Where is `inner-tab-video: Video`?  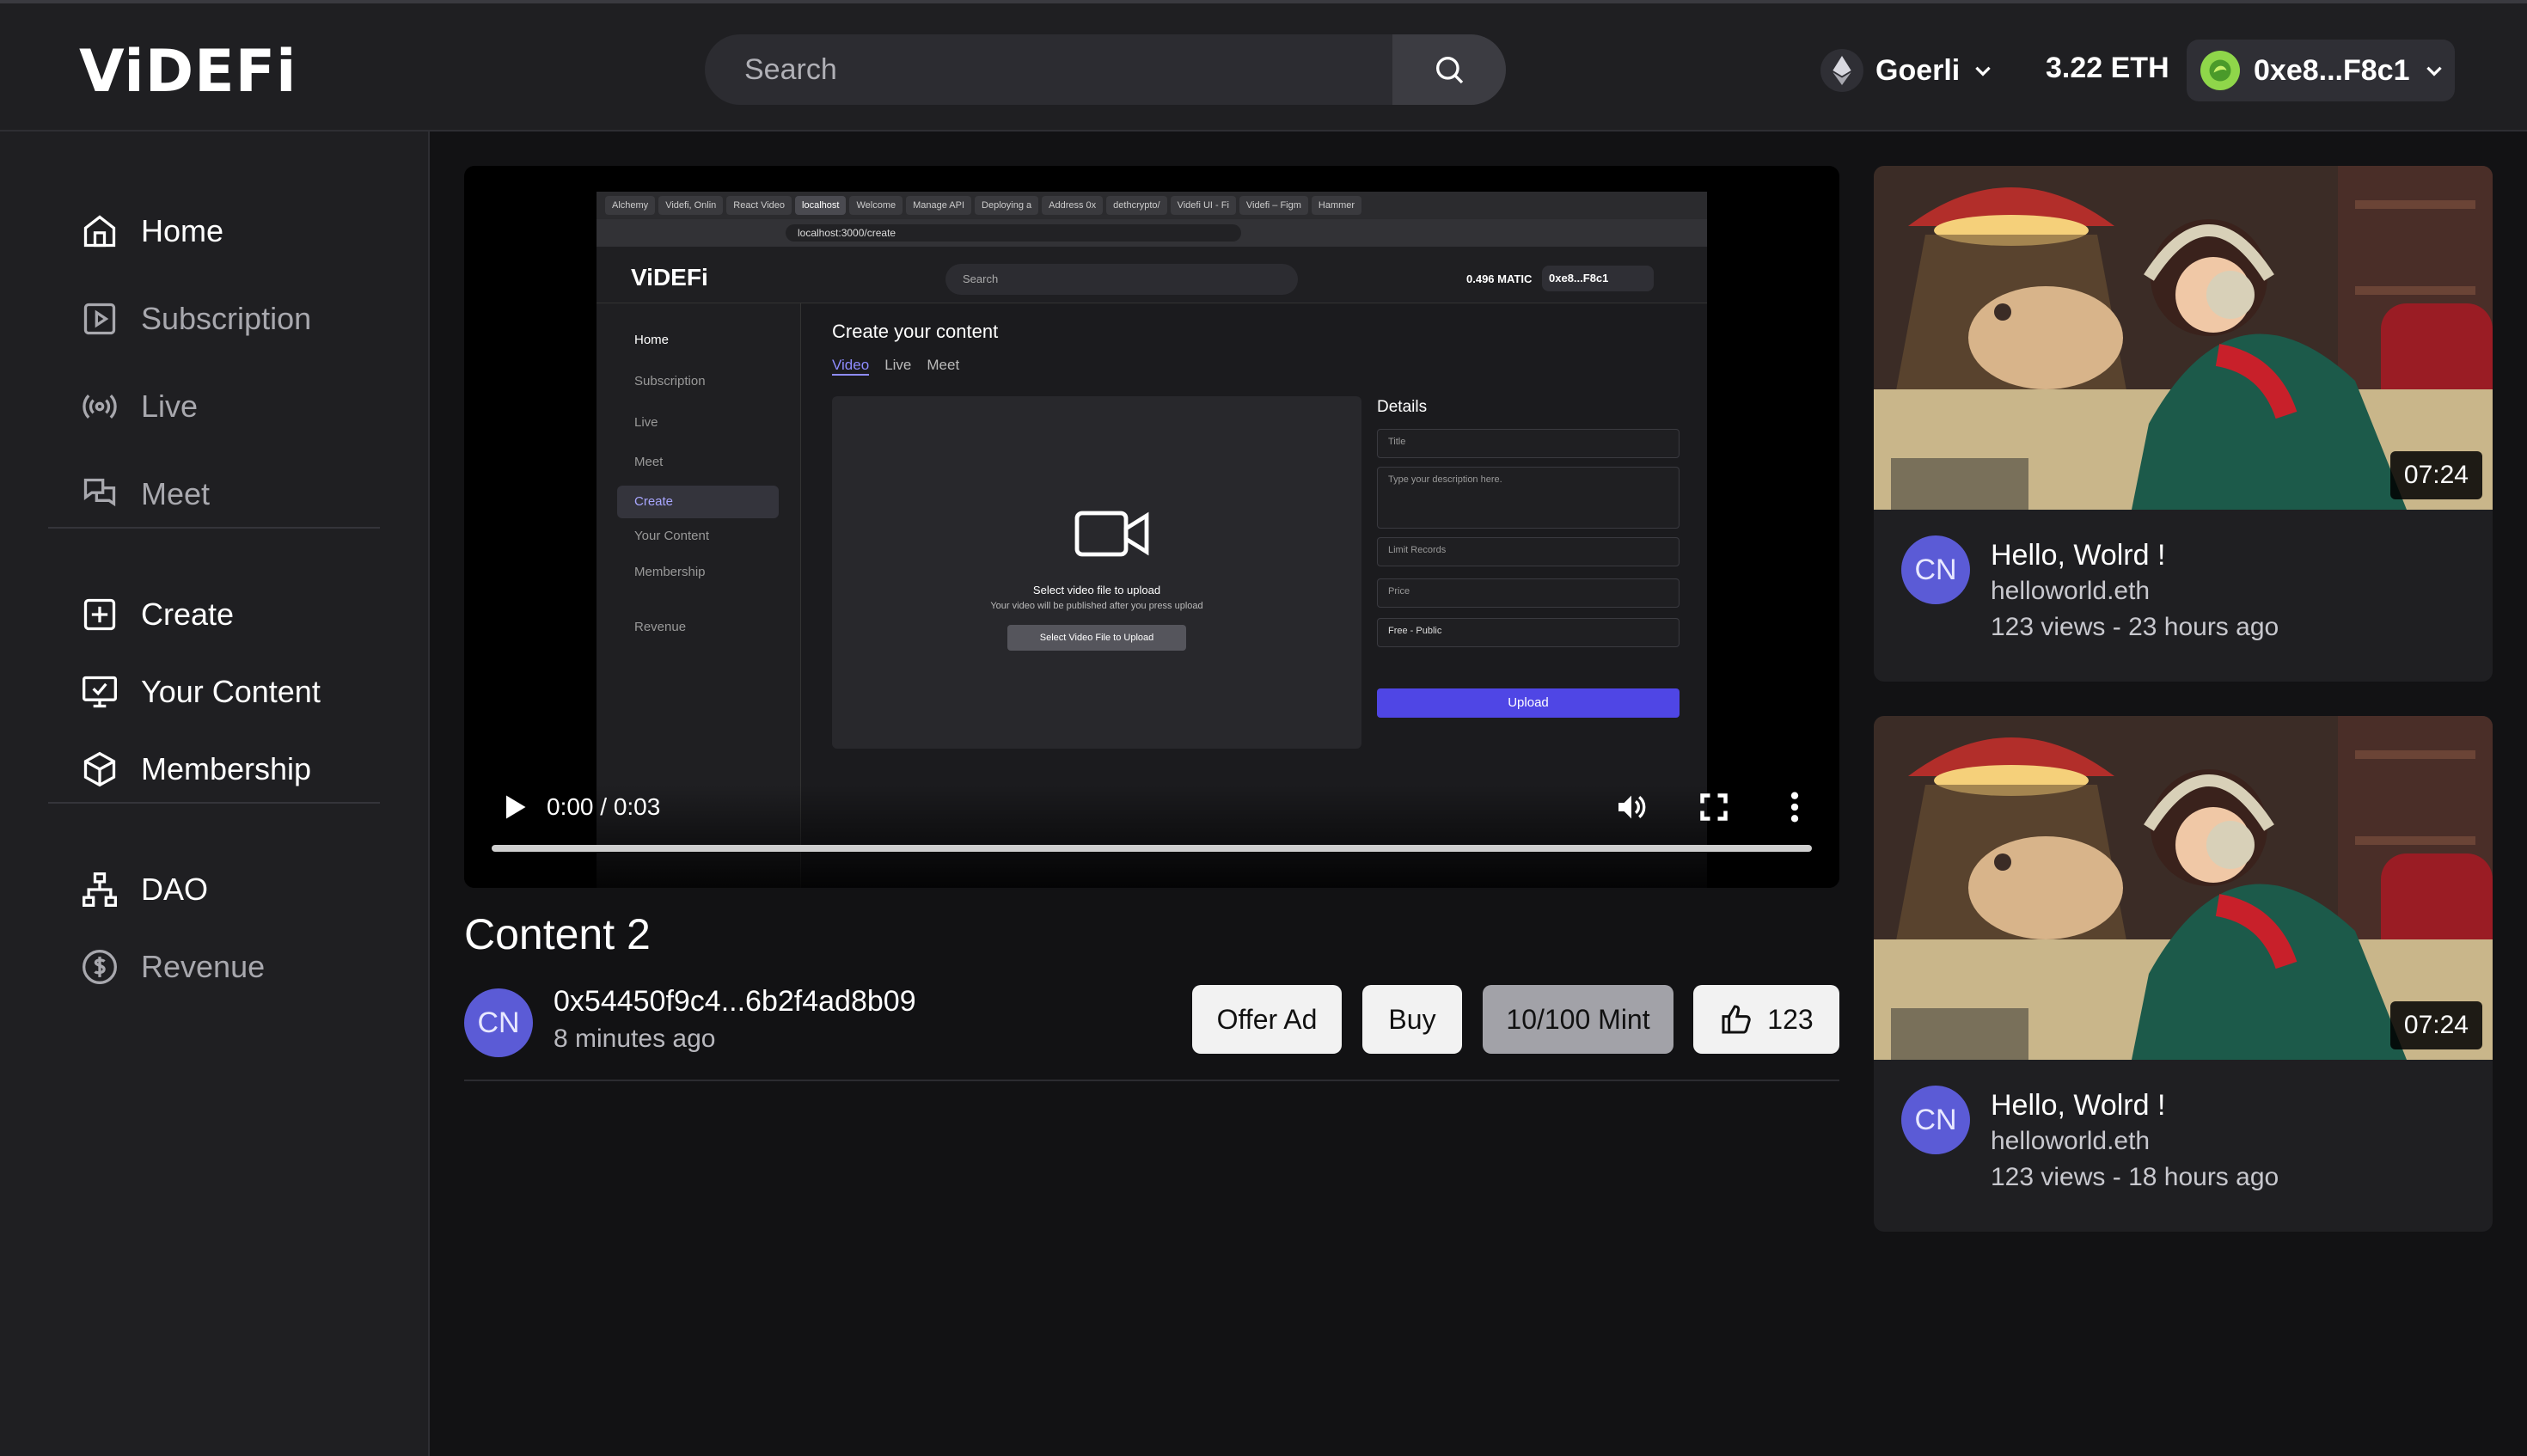 inner-tab-video: Video is located at coordinates (851, 367).